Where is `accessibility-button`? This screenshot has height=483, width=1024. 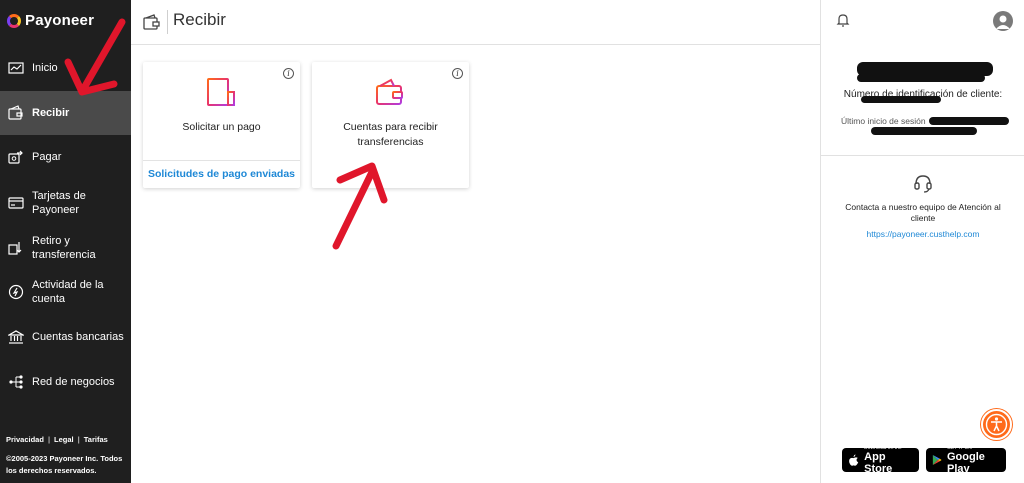 accessibility-button is located at coordinates (996, 424).